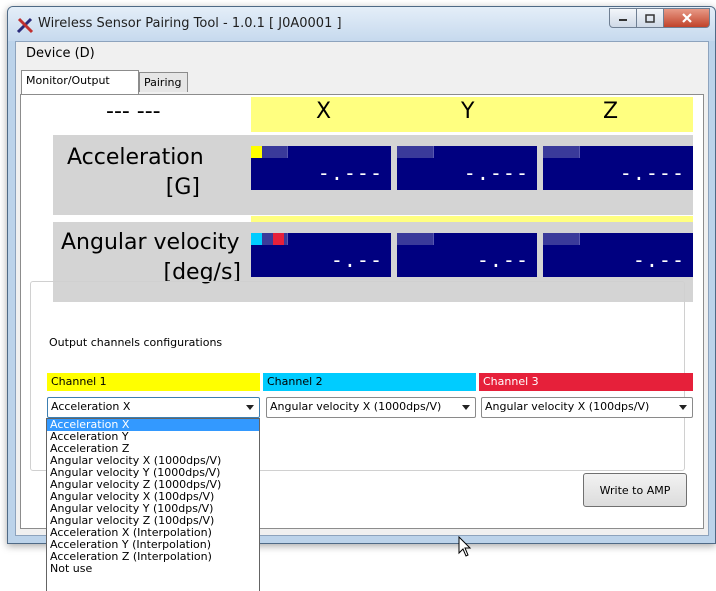 The height and width of the screenshot is (591, 716). I want to click on angvel-z-value: -.--, so click(658, 260).